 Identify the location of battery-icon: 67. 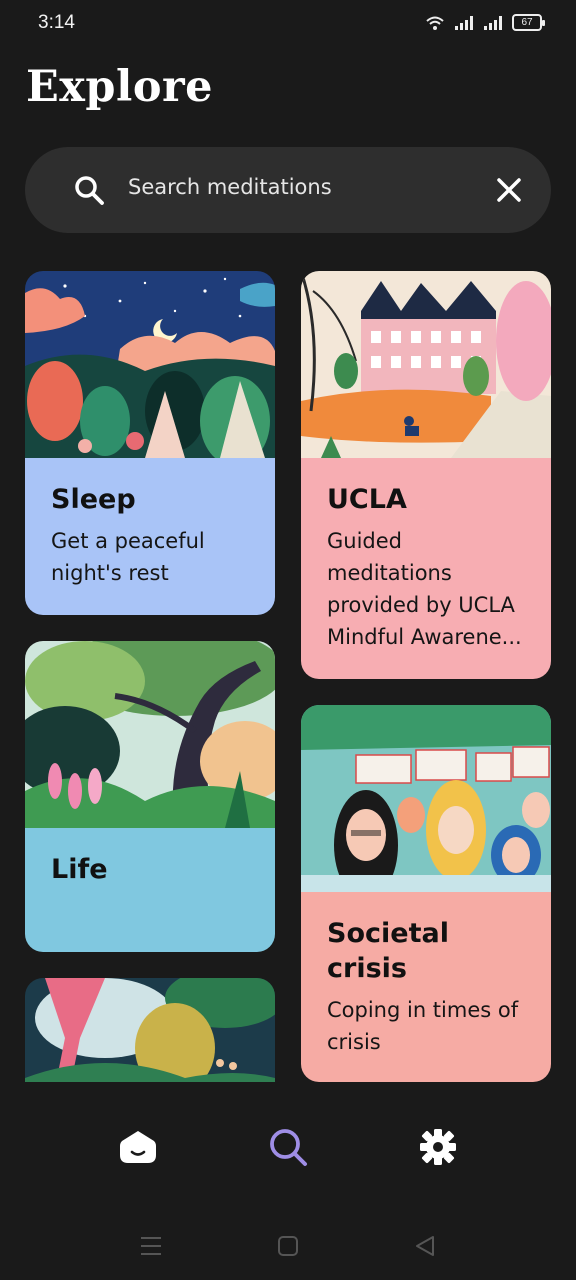
(528, 22).